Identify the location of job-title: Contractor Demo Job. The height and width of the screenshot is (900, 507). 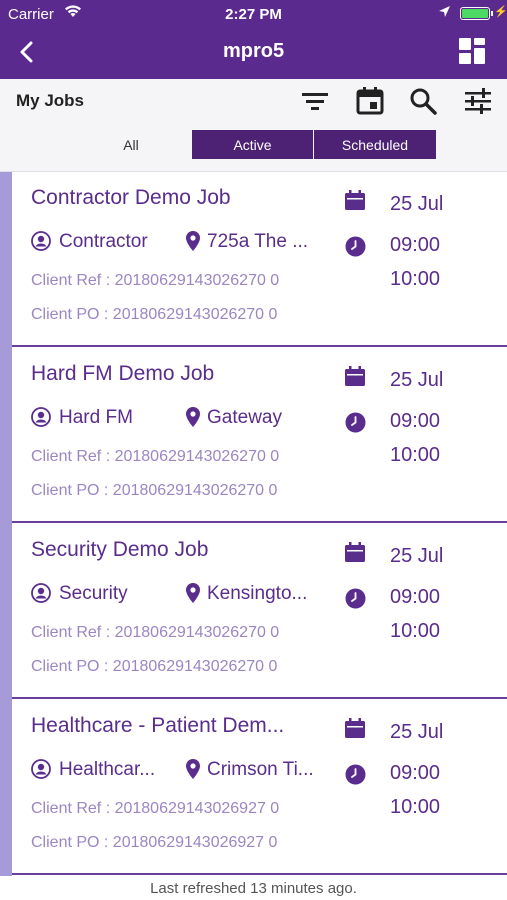
(131, 197).